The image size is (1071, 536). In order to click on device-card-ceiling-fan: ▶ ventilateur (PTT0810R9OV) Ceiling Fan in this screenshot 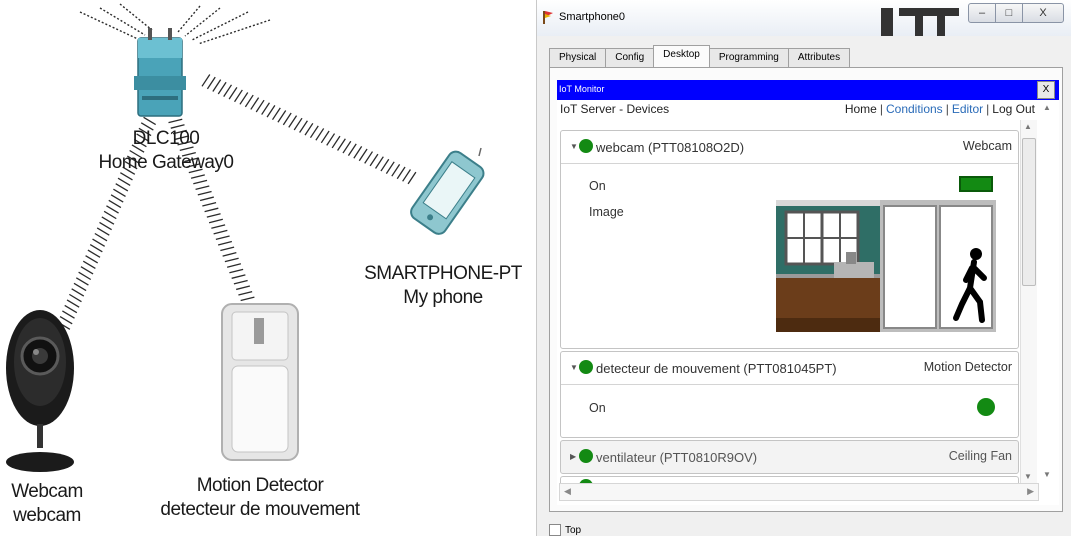, I will do `click(789, 457)`.